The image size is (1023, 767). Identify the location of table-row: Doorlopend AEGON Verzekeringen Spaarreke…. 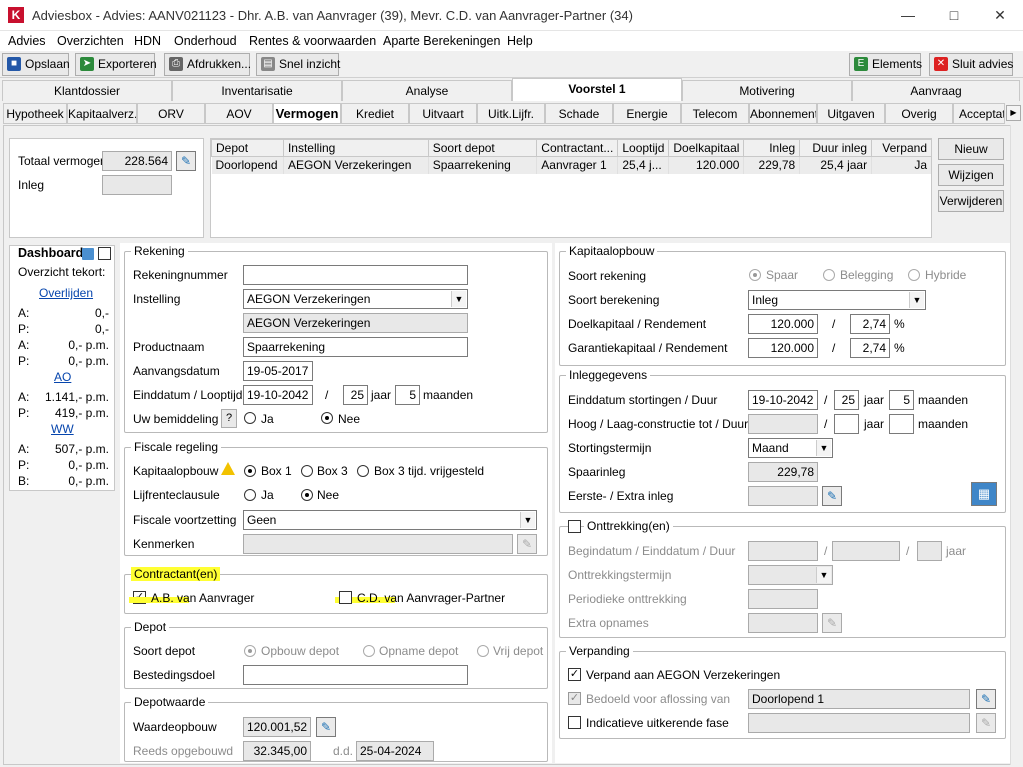
(571, 165).